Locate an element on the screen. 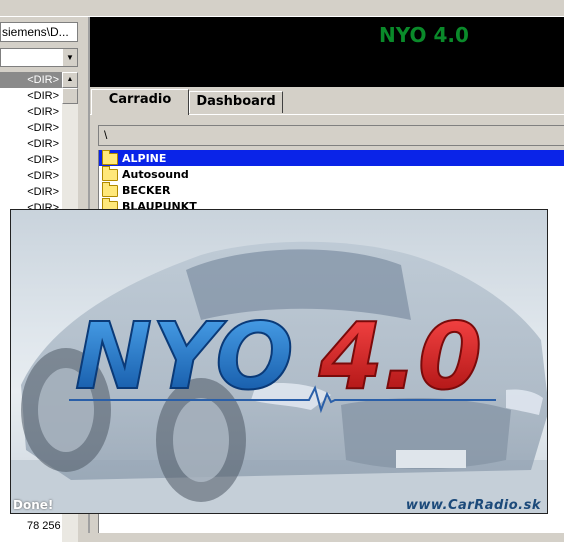  list-item-size: 78 256 is located at coordinates (44, 526).